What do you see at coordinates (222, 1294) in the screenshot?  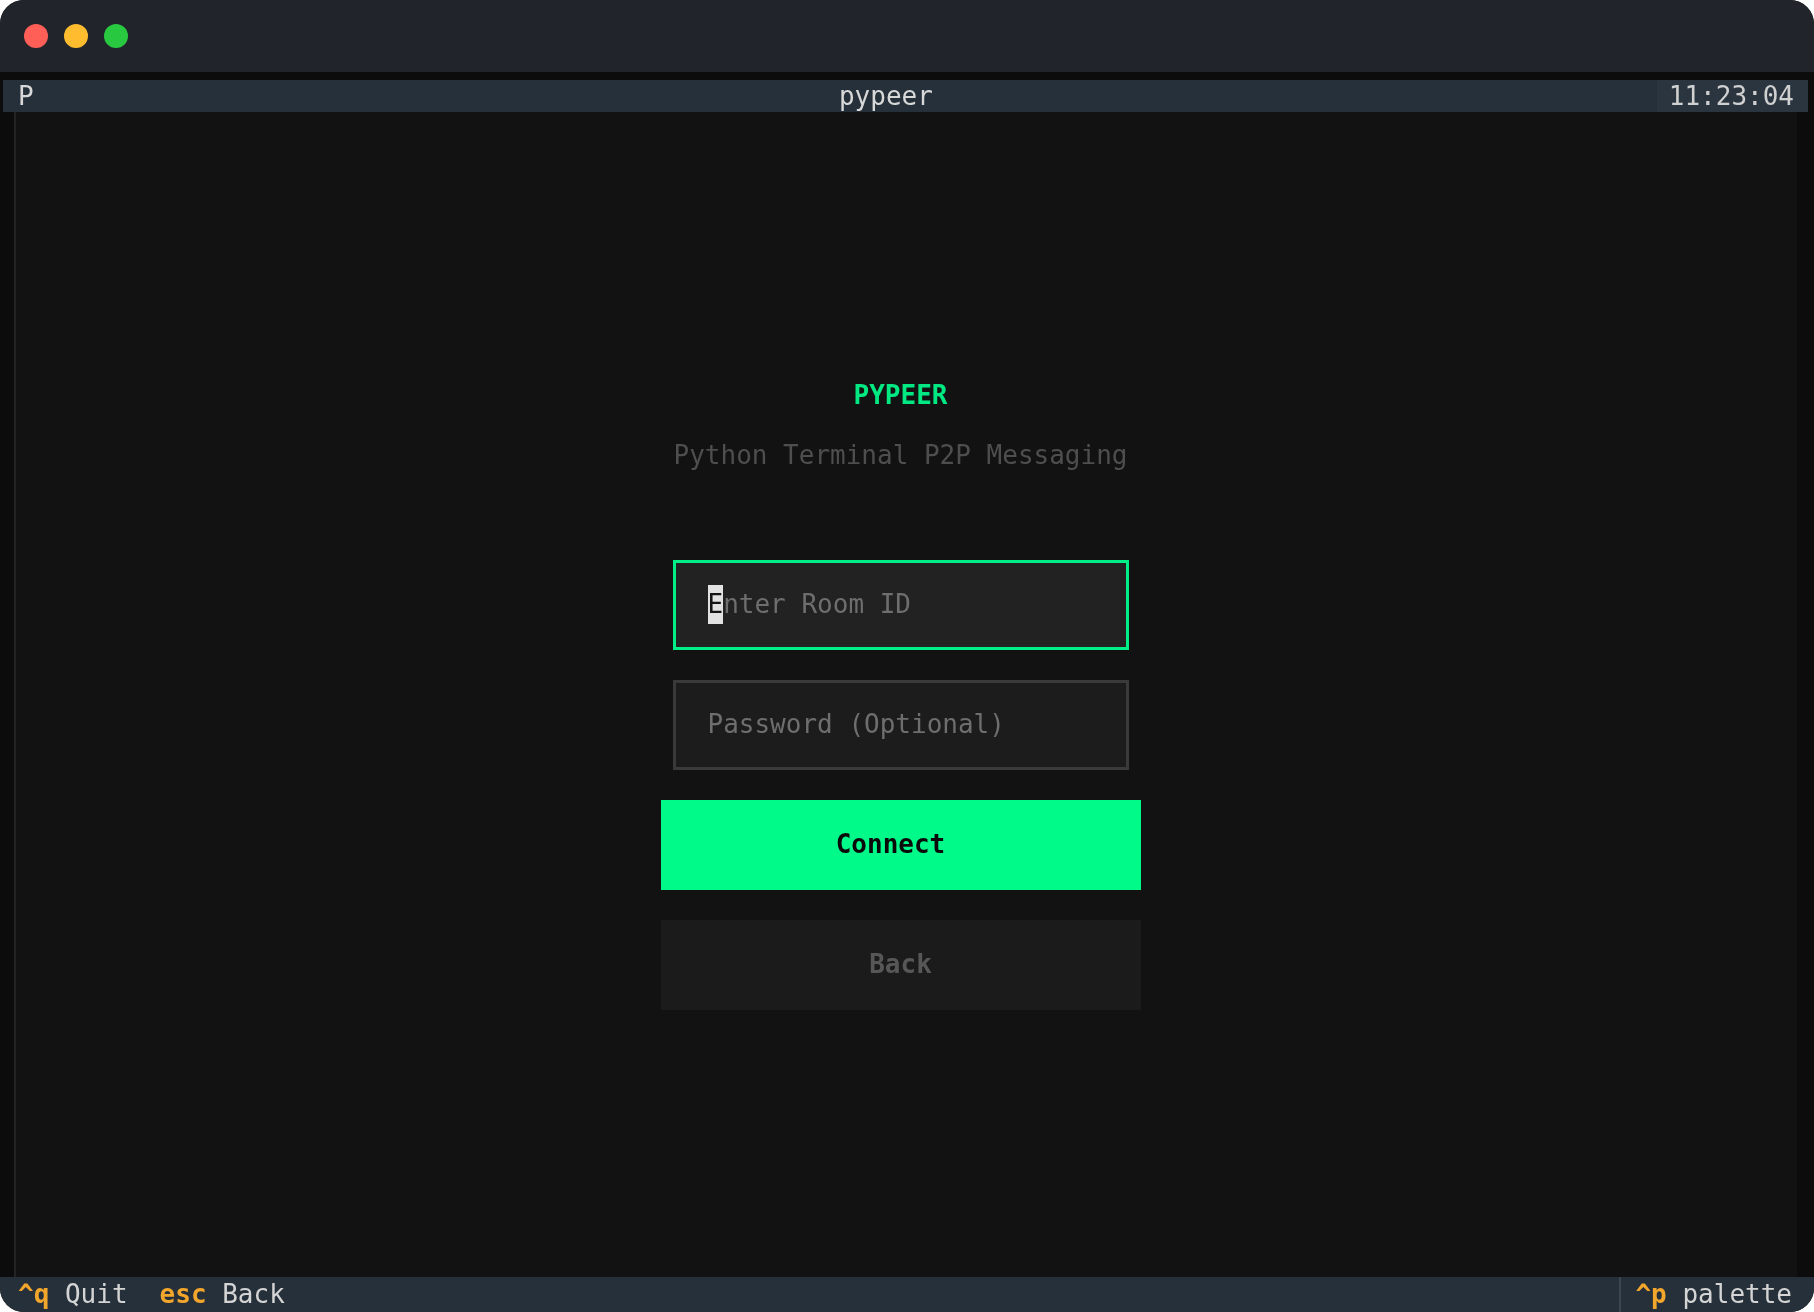 I see `footer-shortcut: esc Back` at bounding box center [222, 1294].